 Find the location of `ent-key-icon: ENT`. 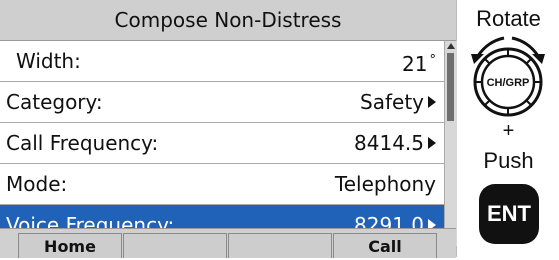

ent-key-icon: ENT is located at coordinates (509, 214).